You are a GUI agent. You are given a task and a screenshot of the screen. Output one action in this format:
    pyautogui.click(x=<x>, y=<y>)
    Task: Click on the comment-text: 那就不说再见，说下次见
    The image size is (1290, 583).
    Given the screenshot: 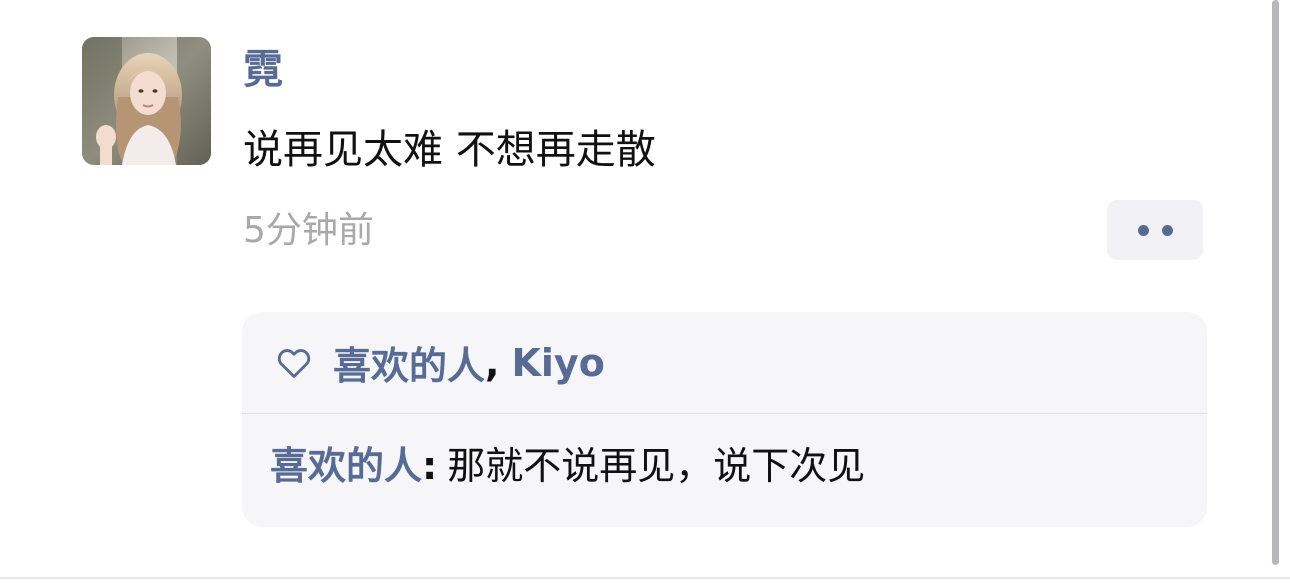 What is the action you would take?
    pyautogui.click(x=656, y=466)
    